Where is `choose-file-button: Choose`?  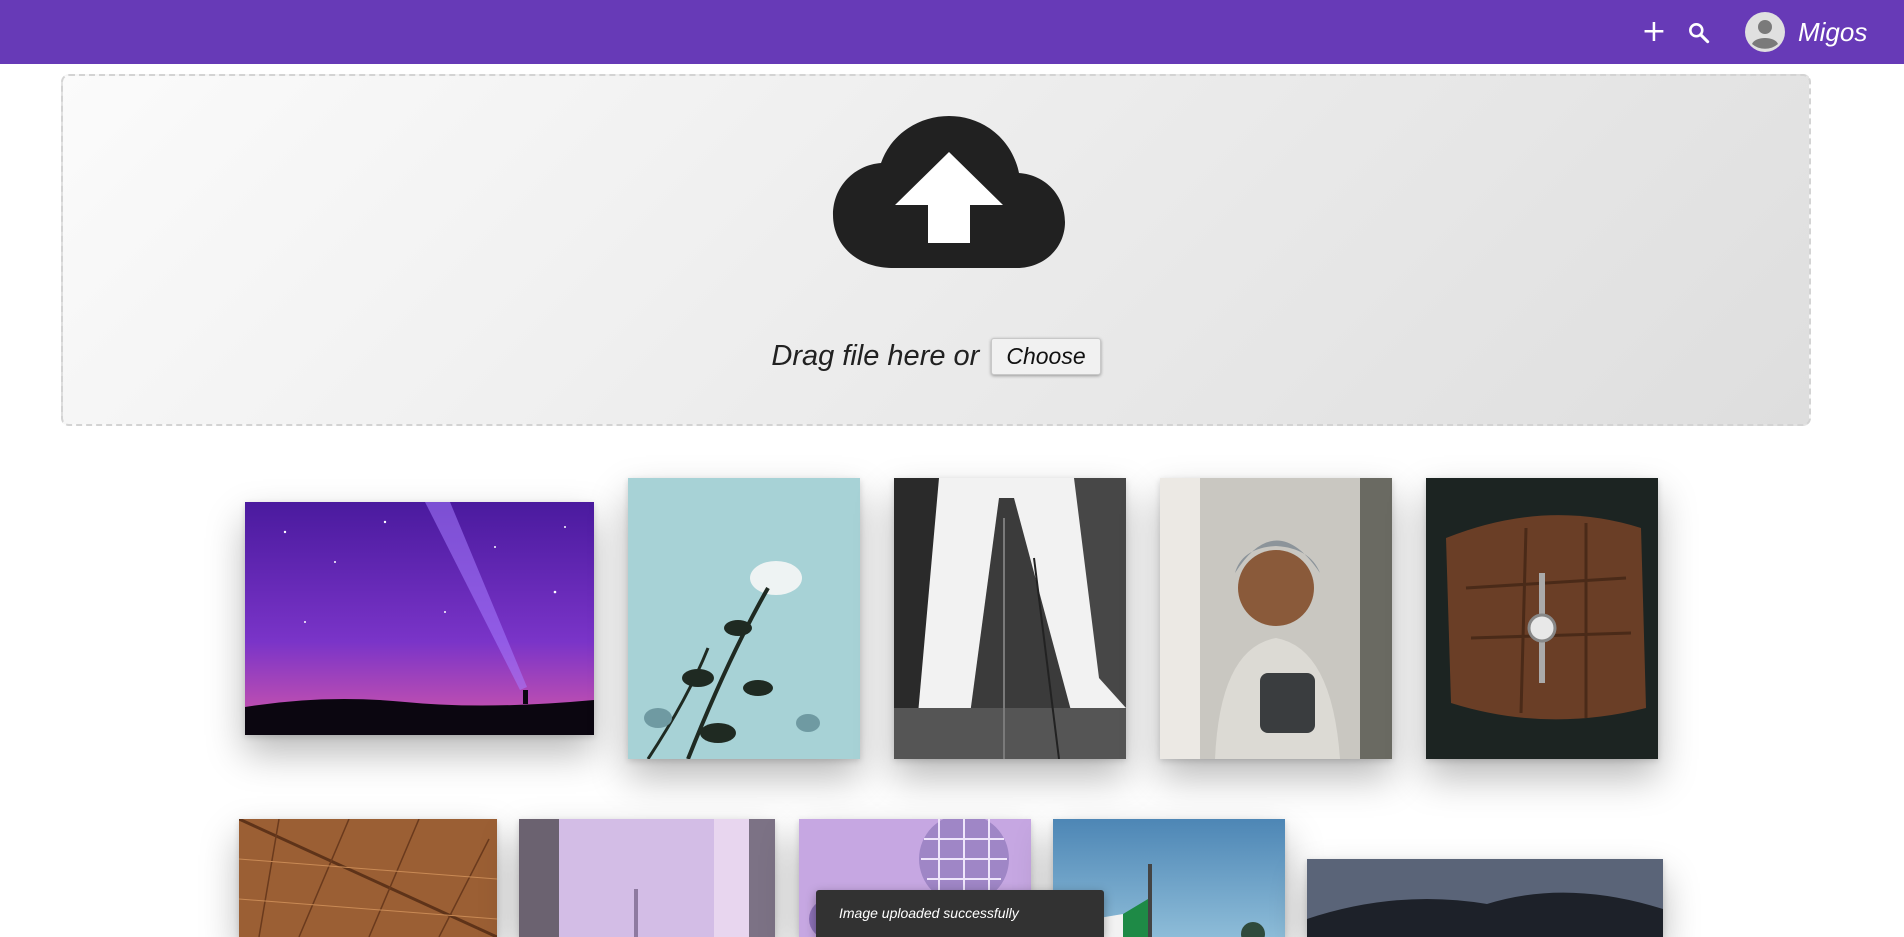
choose-file-button: Choose is located at coordinates (1046, 356).